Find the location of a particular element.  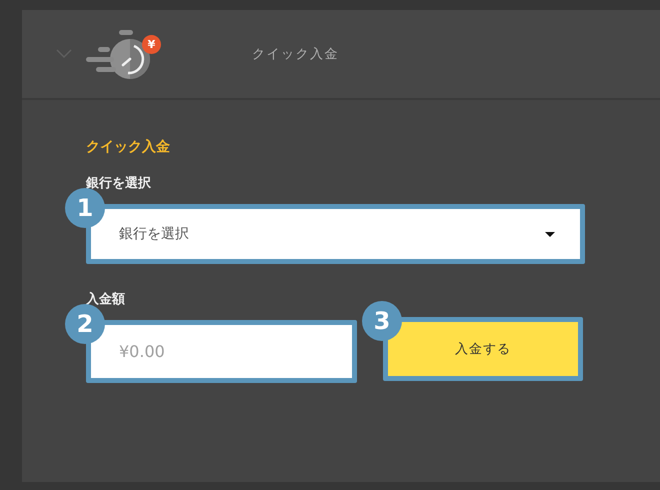

header-title: クイック入金 is located at coordinates (295, 54).